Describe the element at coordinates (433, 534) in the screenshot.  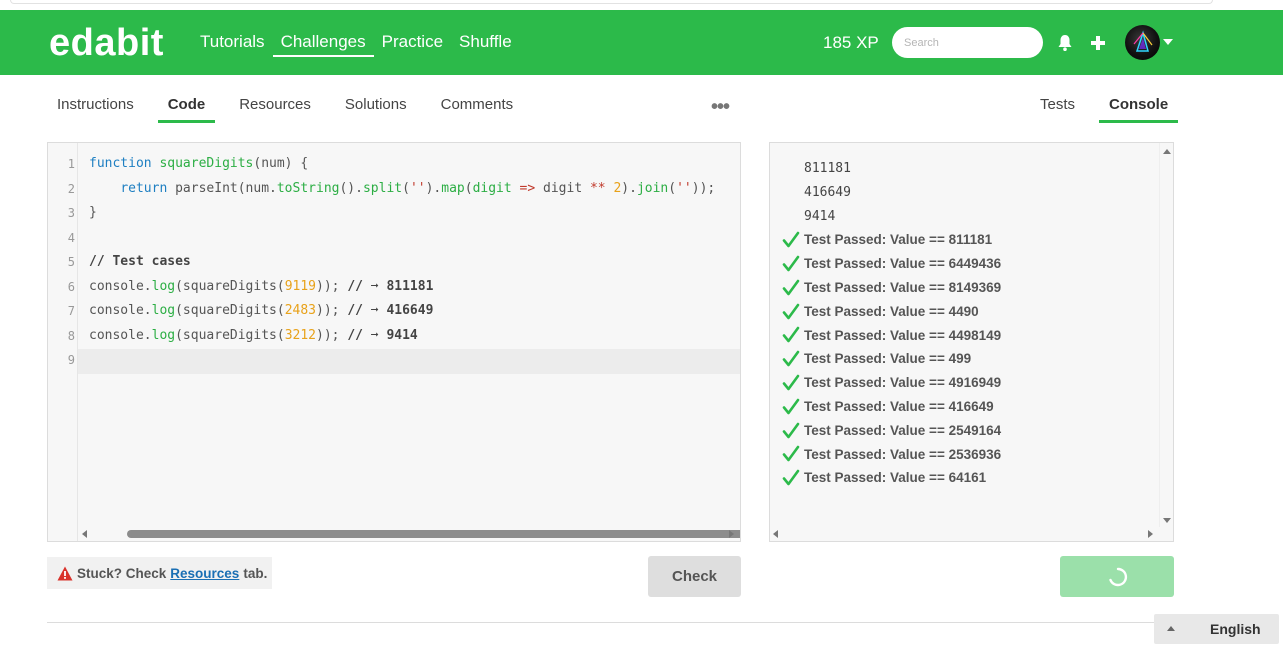
I see `scrollbar-thumb` at that location.